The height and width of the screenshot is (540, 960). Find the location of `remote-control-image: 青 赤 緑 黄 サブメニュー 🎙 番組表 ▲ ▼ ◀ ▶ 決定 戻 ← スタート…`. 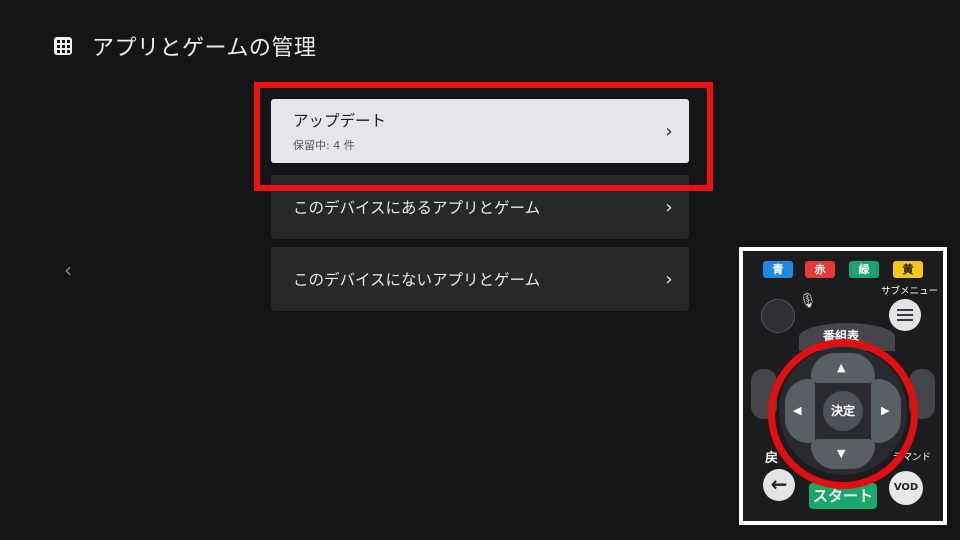

remote-control-image: 青 赤 緑 黄 サブメニュー 🎙 番組表 ▲ ▼ ◀ ▶ 決定 戻 ← スタート… is located at coordinates (843, 386).